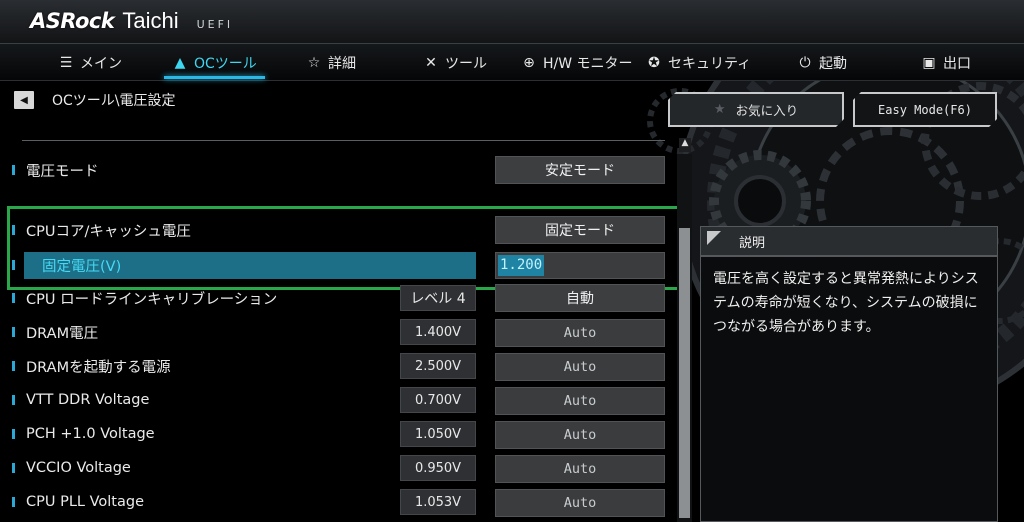  Describe the element at coordinates (24, 100) in the screenshot. I see `back-arrow-icon: ◀` at that location.